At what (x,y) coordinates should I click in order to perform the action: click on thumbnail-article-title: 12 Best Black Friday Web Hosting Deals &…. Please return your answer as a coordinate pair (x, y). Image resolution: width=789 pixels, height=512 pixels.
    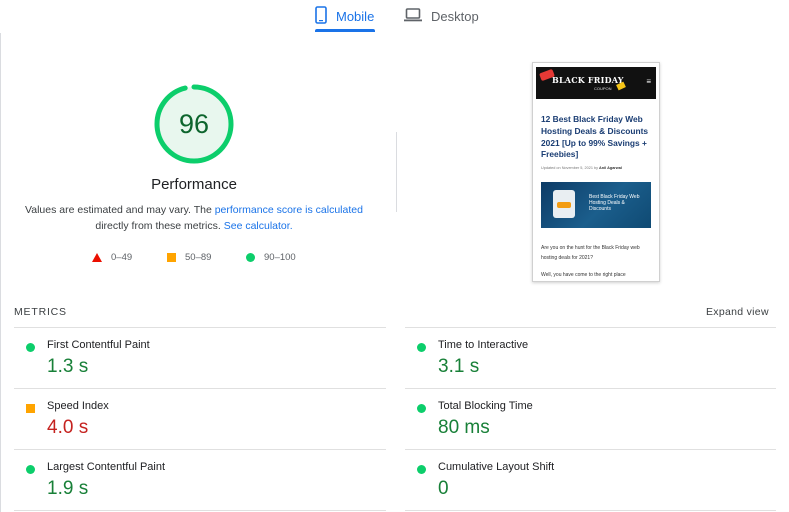
    Looking at the image, I should click on (595, 137).